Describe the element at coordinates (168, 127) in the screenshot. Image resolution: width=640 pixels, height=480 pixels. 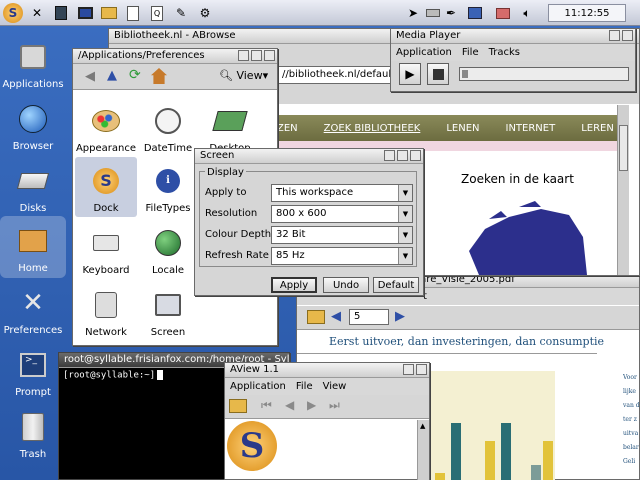
I see `pref-item-datetime: DateTime` at that location.